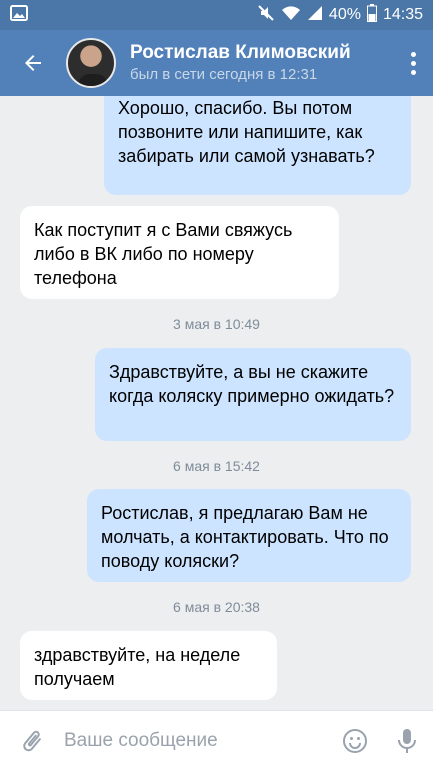 Image resolution: width=433 pixels, height=770 pixels. I want to click on contact-name: Ростислав Климовский, so click(240, 52).